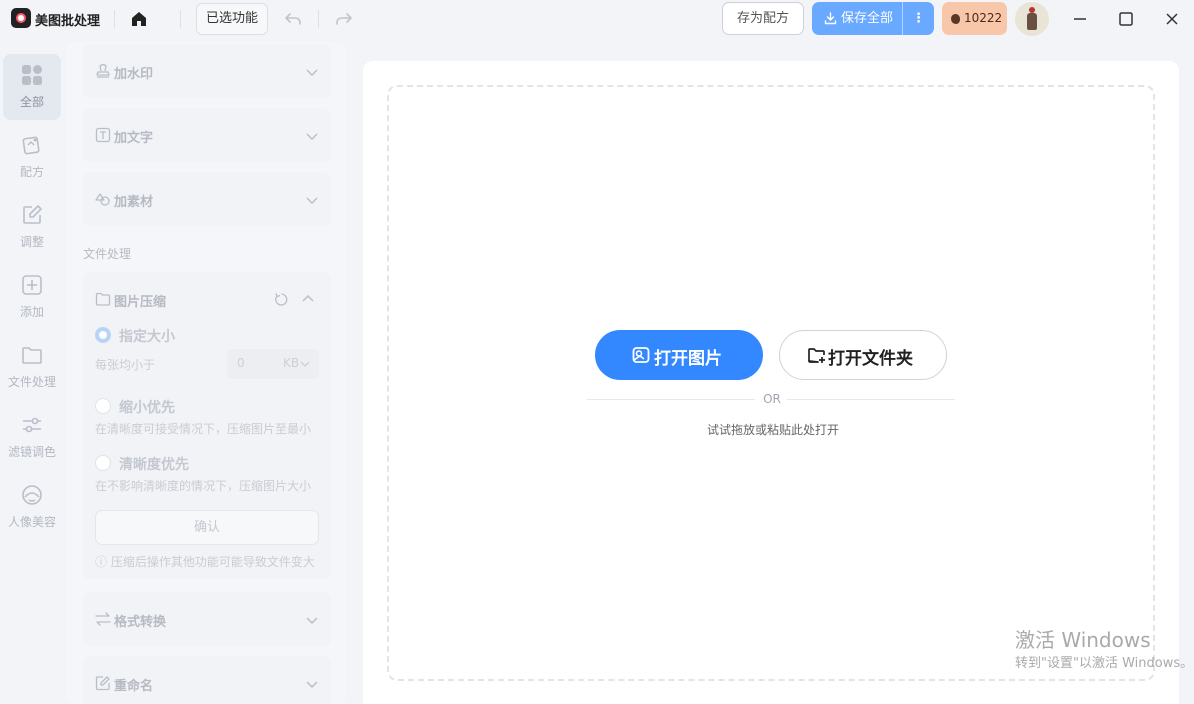 This screenshot has width=1194, height=704. Describe the element at coordinates (207, 680) in the screenshot. I see `rename-section: 重命名` at that location.